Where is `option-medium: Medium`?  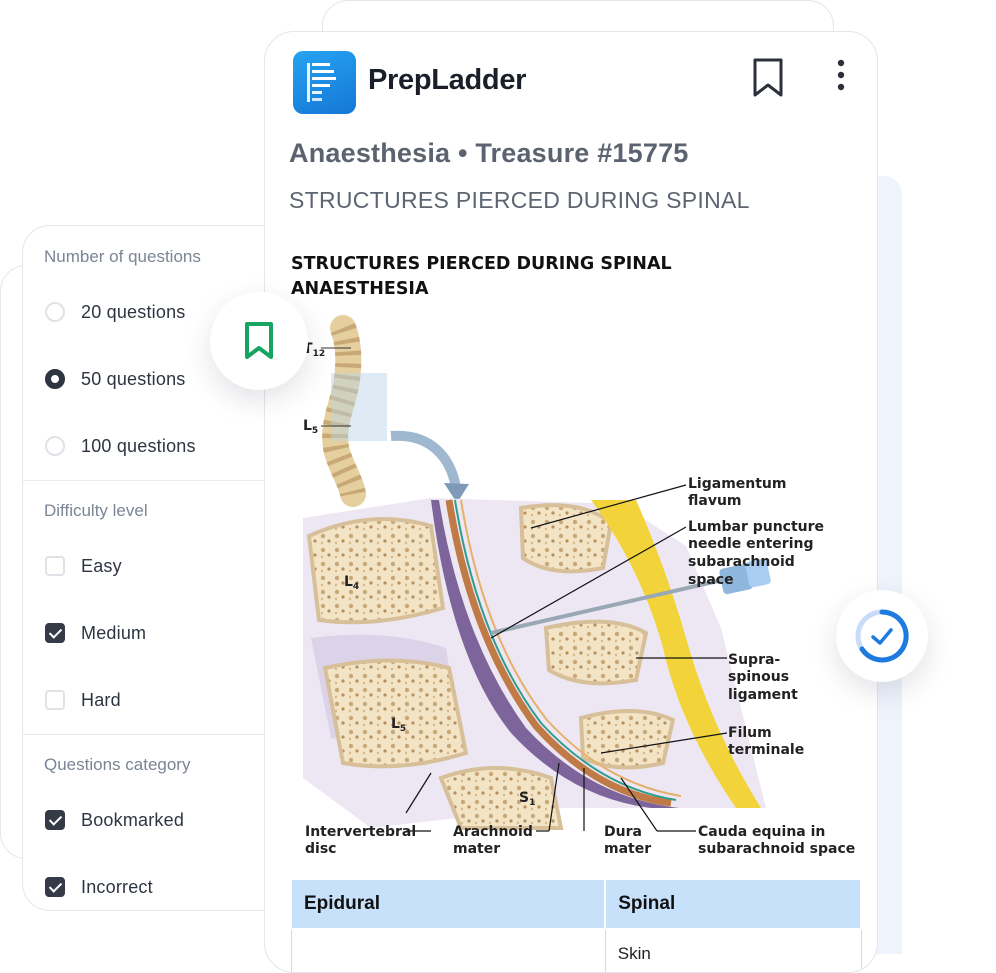 option-medium: Medium is located at coordinates (95, 633).